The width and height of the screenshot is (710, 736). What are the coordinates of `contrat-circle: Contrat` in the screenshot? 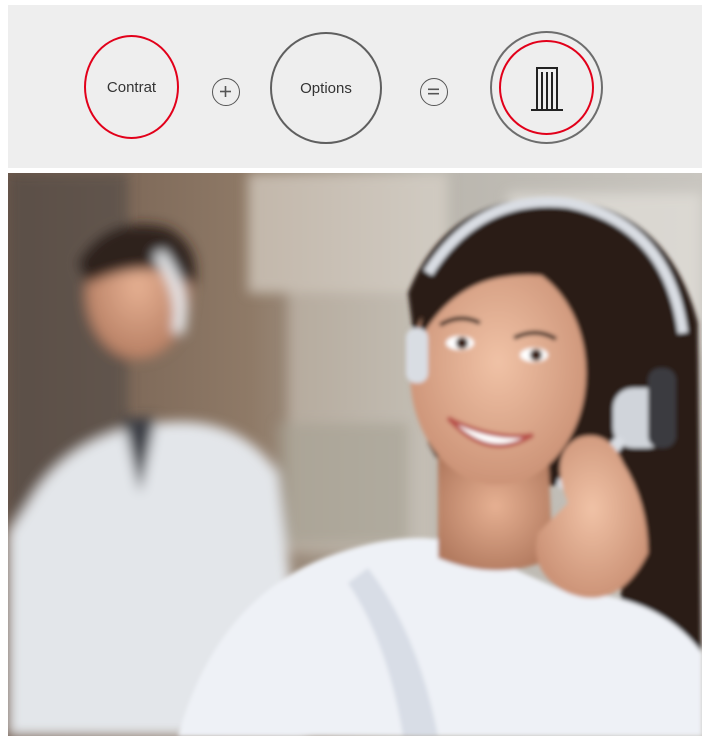 It's located at (131, 87).